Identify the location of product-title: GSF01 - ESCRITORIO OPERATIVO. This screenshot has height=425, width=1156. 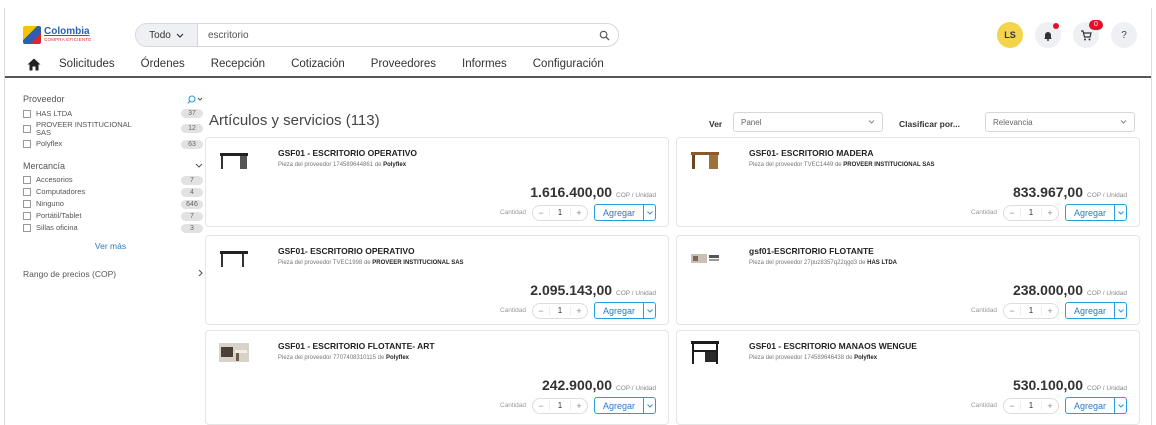
(347, 153).